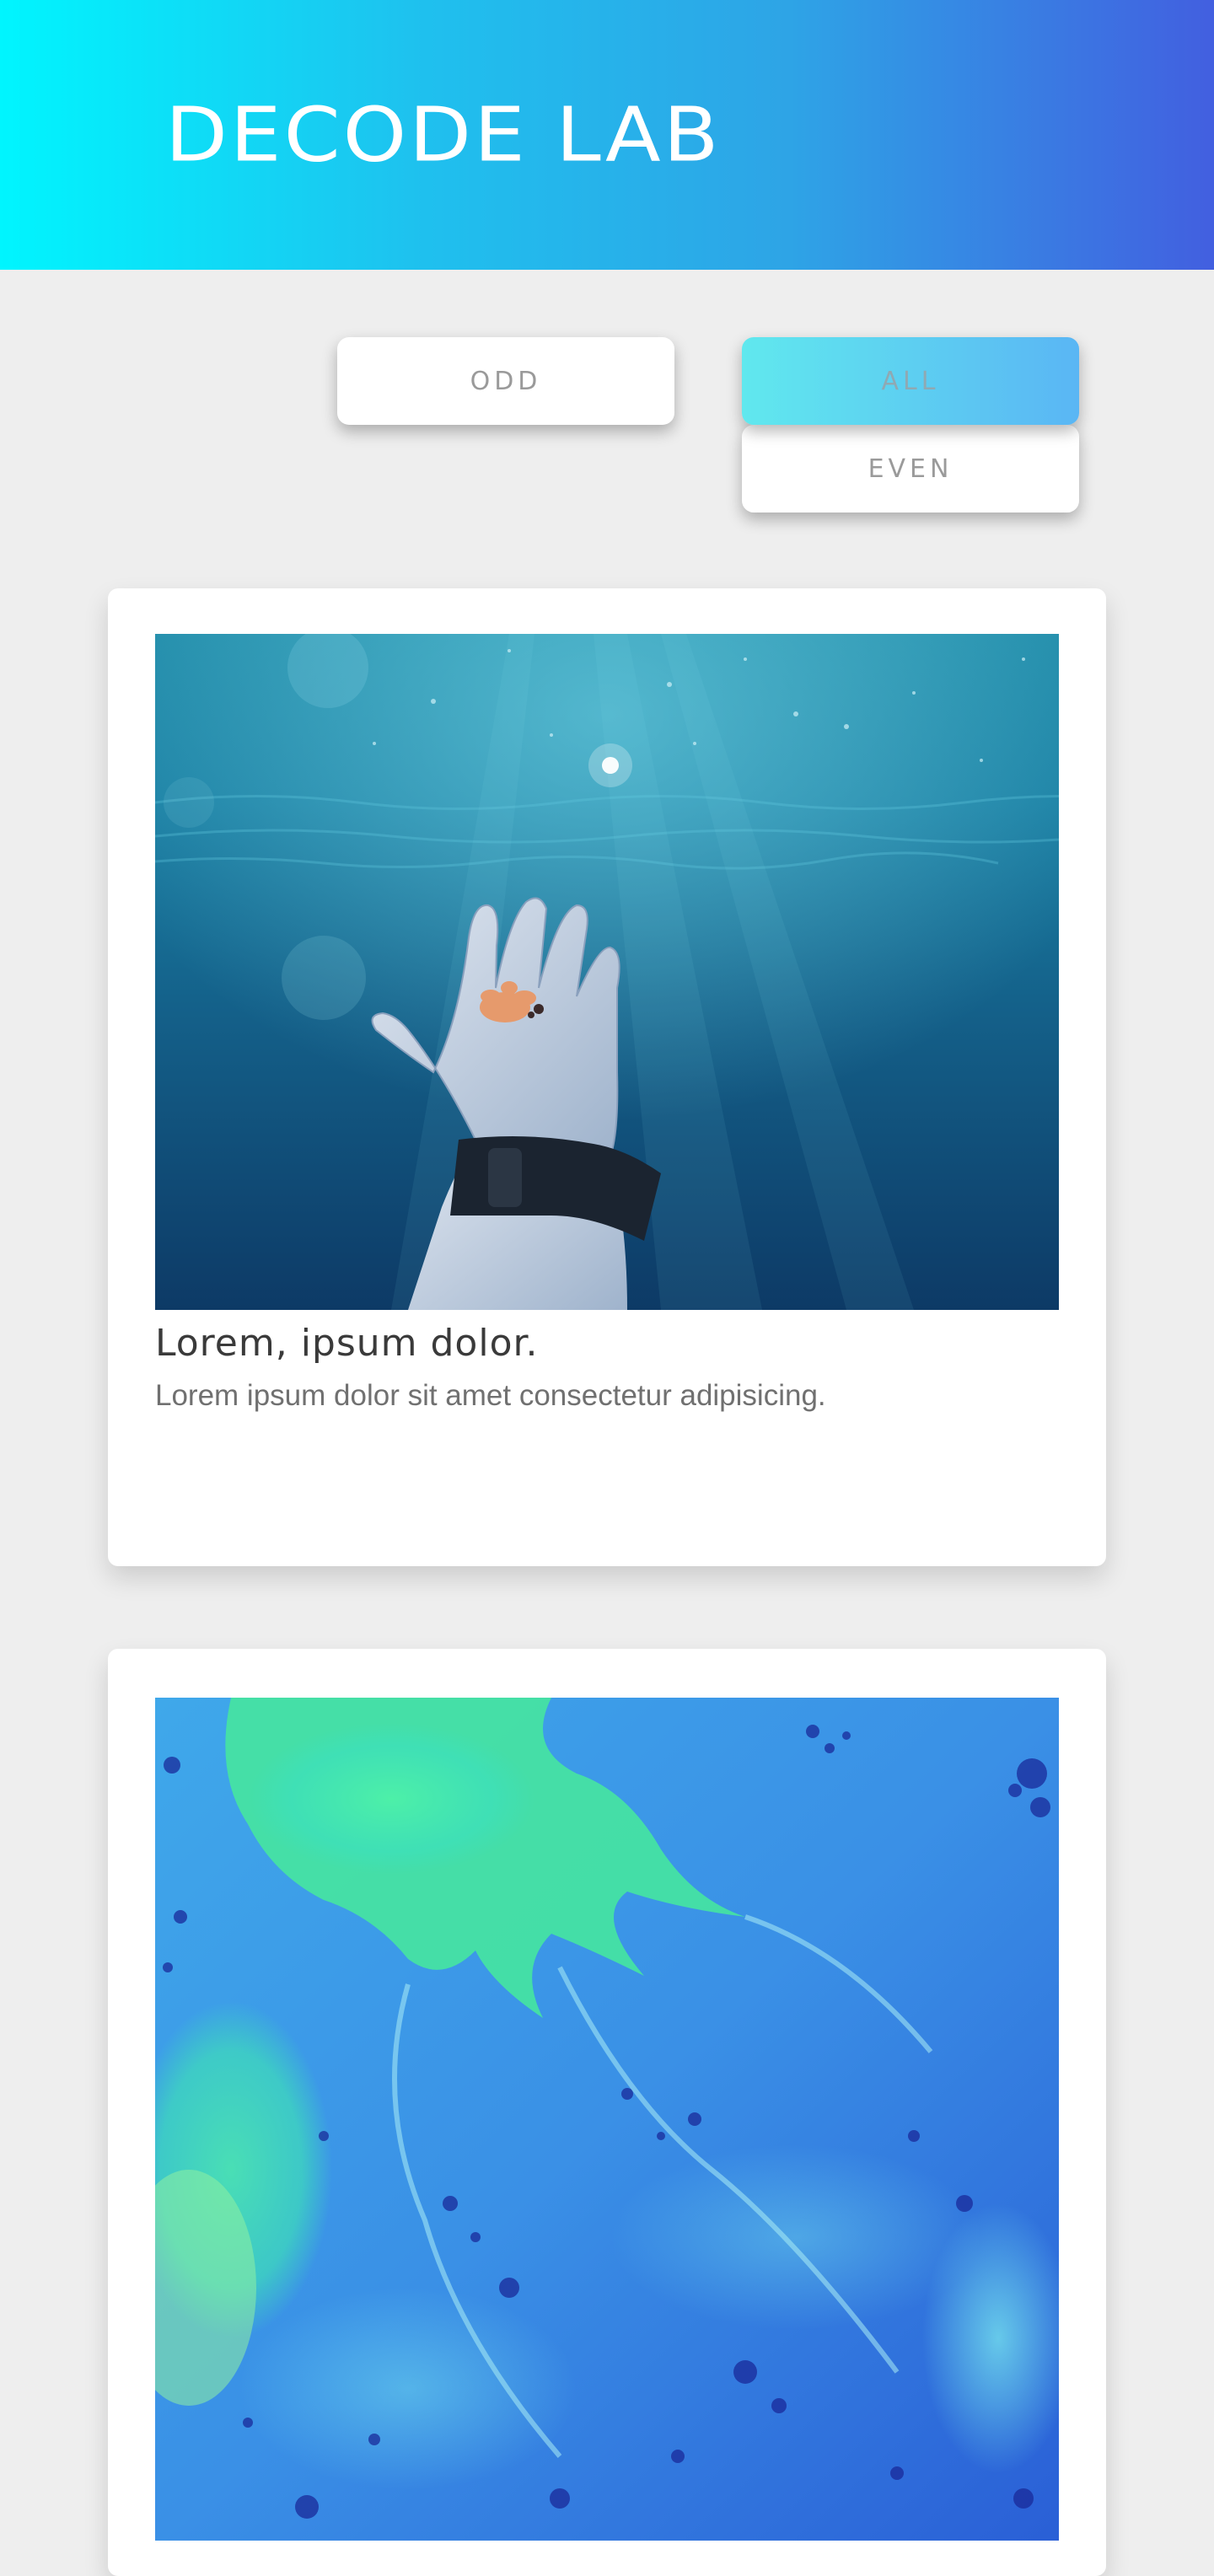 Image resolution: width=1214 pixels, height=2576 pixels. I want to click on filter-all-button: ALL, so click(910, 381).